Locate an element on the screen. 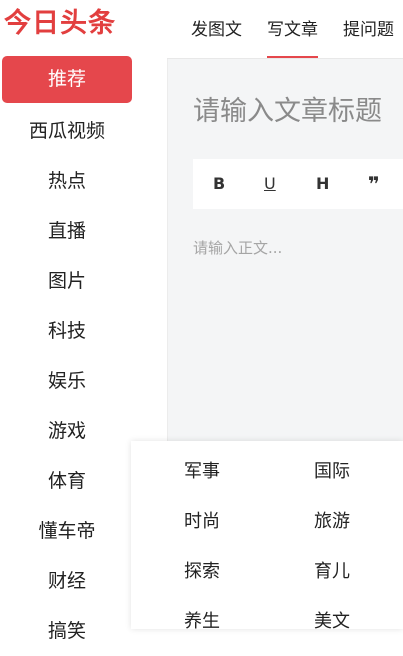 The height and width of the screenshot is (656, 403). sidebar-item-hot: 热点 is located at coordinates (67, 181).